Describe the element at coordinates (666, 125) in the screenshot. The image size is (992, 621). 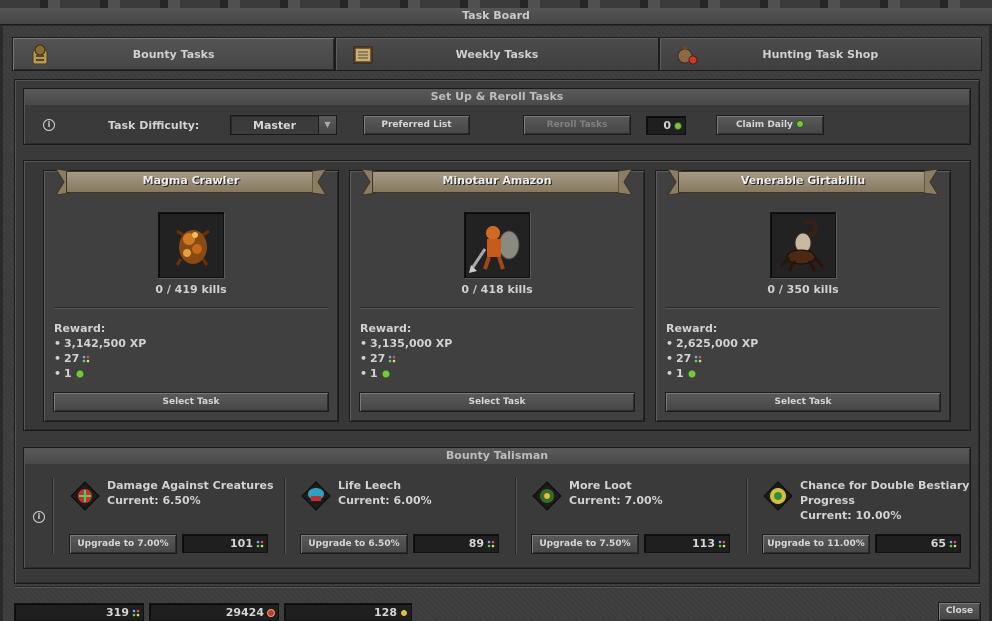
I see `reroll-token-count: 0` at that location.